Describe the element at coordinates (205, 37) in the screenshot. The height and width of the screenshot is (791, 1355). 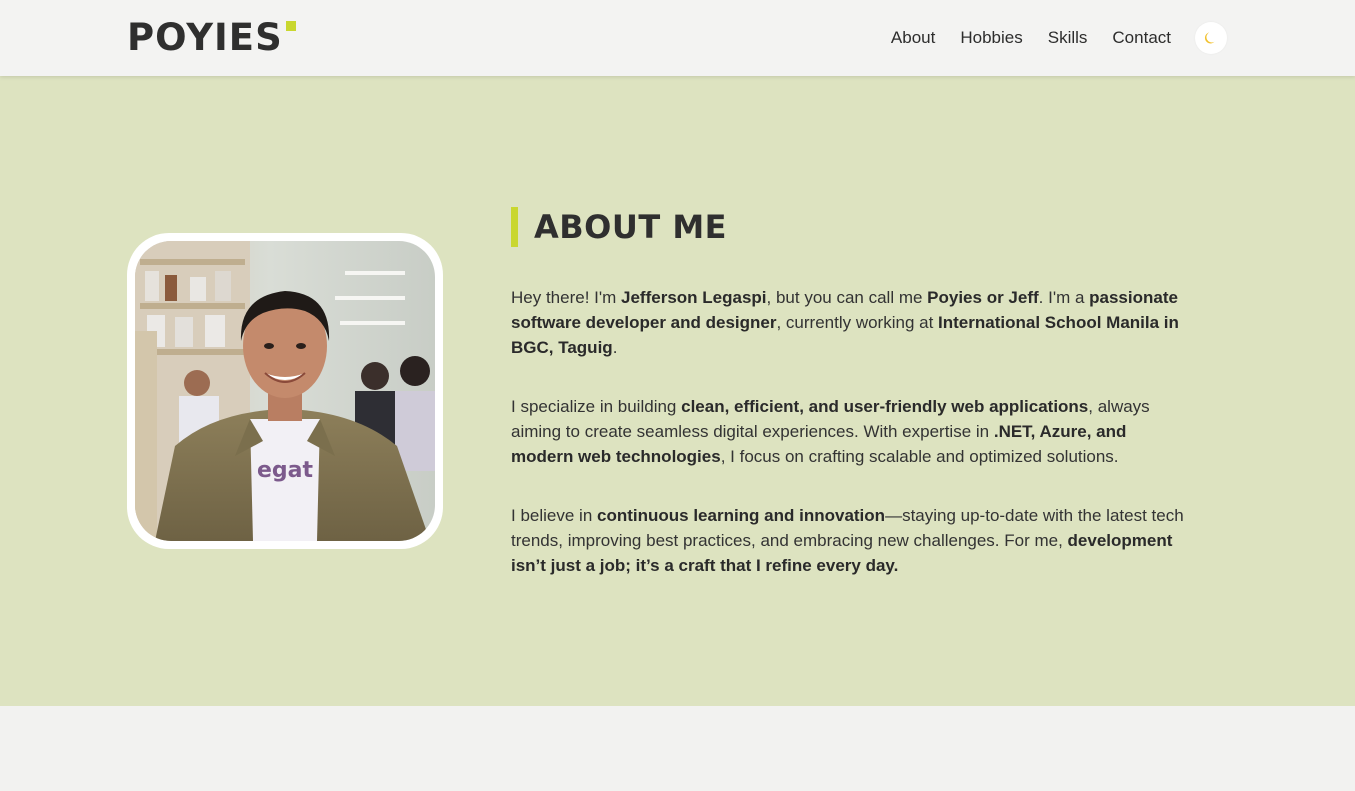
I see `logo-text: POYIES` at that location.